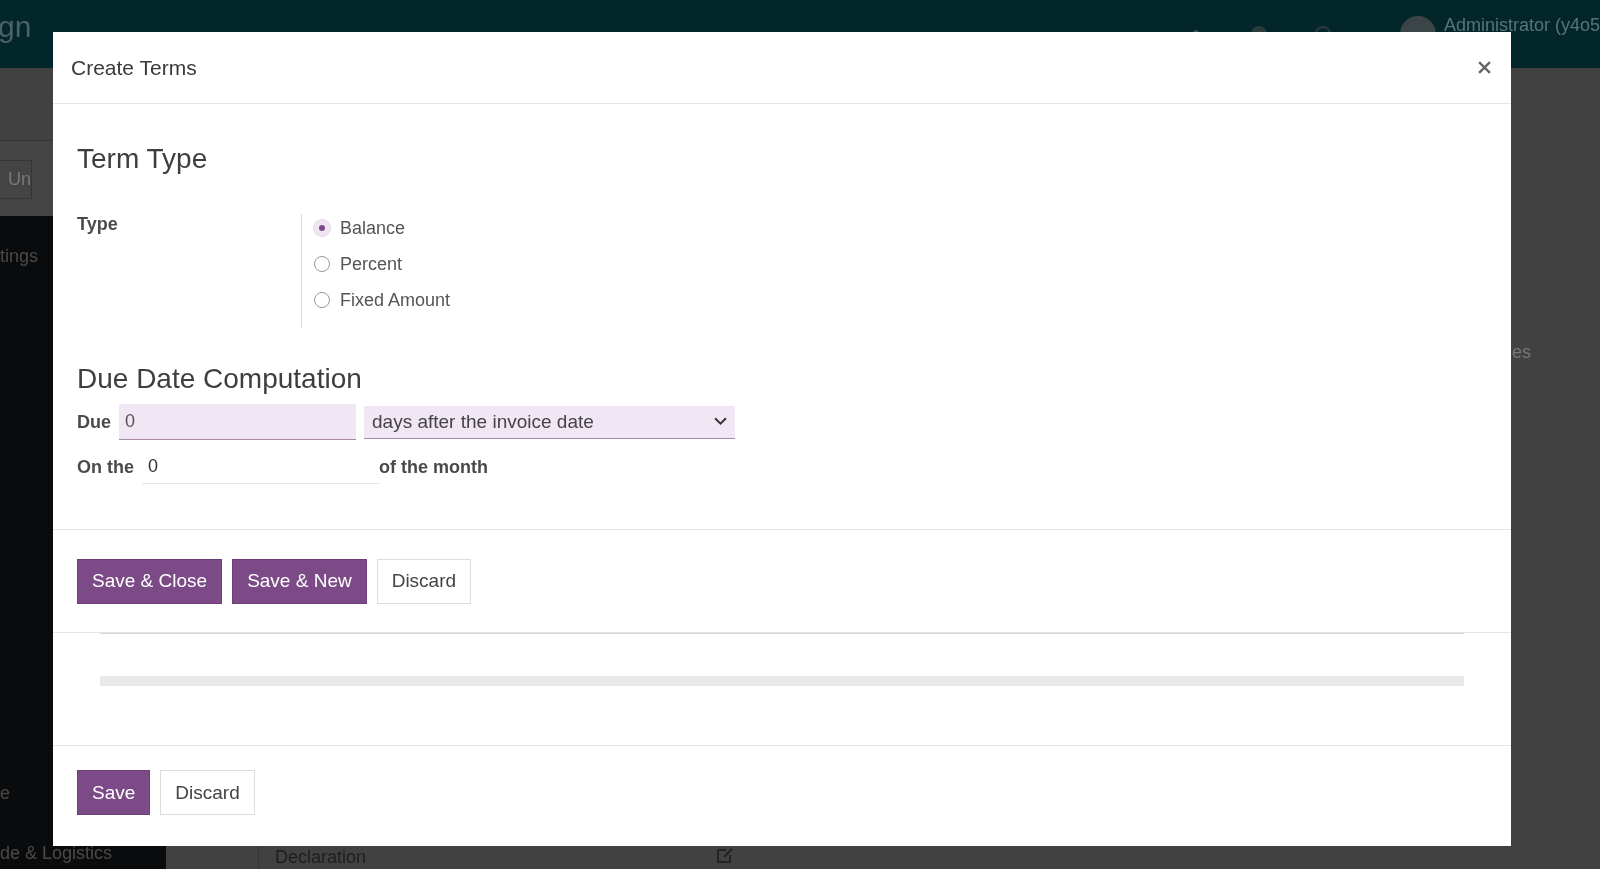  What do you see at coordinates (207, 792) in the screenshot?
I see `footer-button: Discard` at bounding box center [207, 792].